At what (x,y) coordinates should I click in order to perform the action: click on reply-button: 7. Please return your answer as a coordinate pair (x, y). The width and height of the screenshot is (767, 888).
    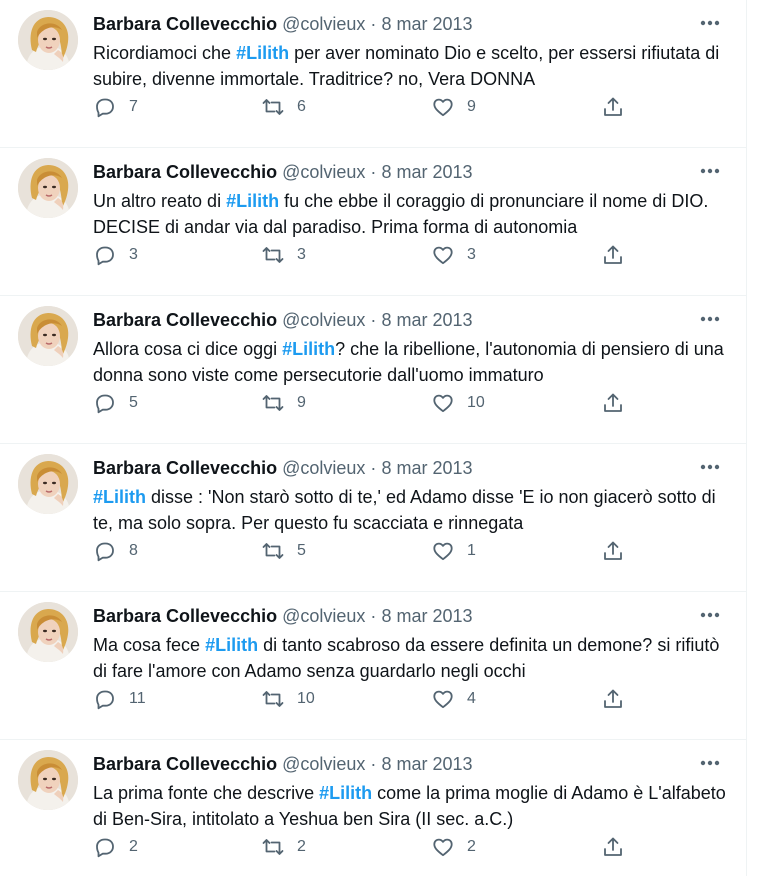
    Looking at the image, I should click on (115, 107).